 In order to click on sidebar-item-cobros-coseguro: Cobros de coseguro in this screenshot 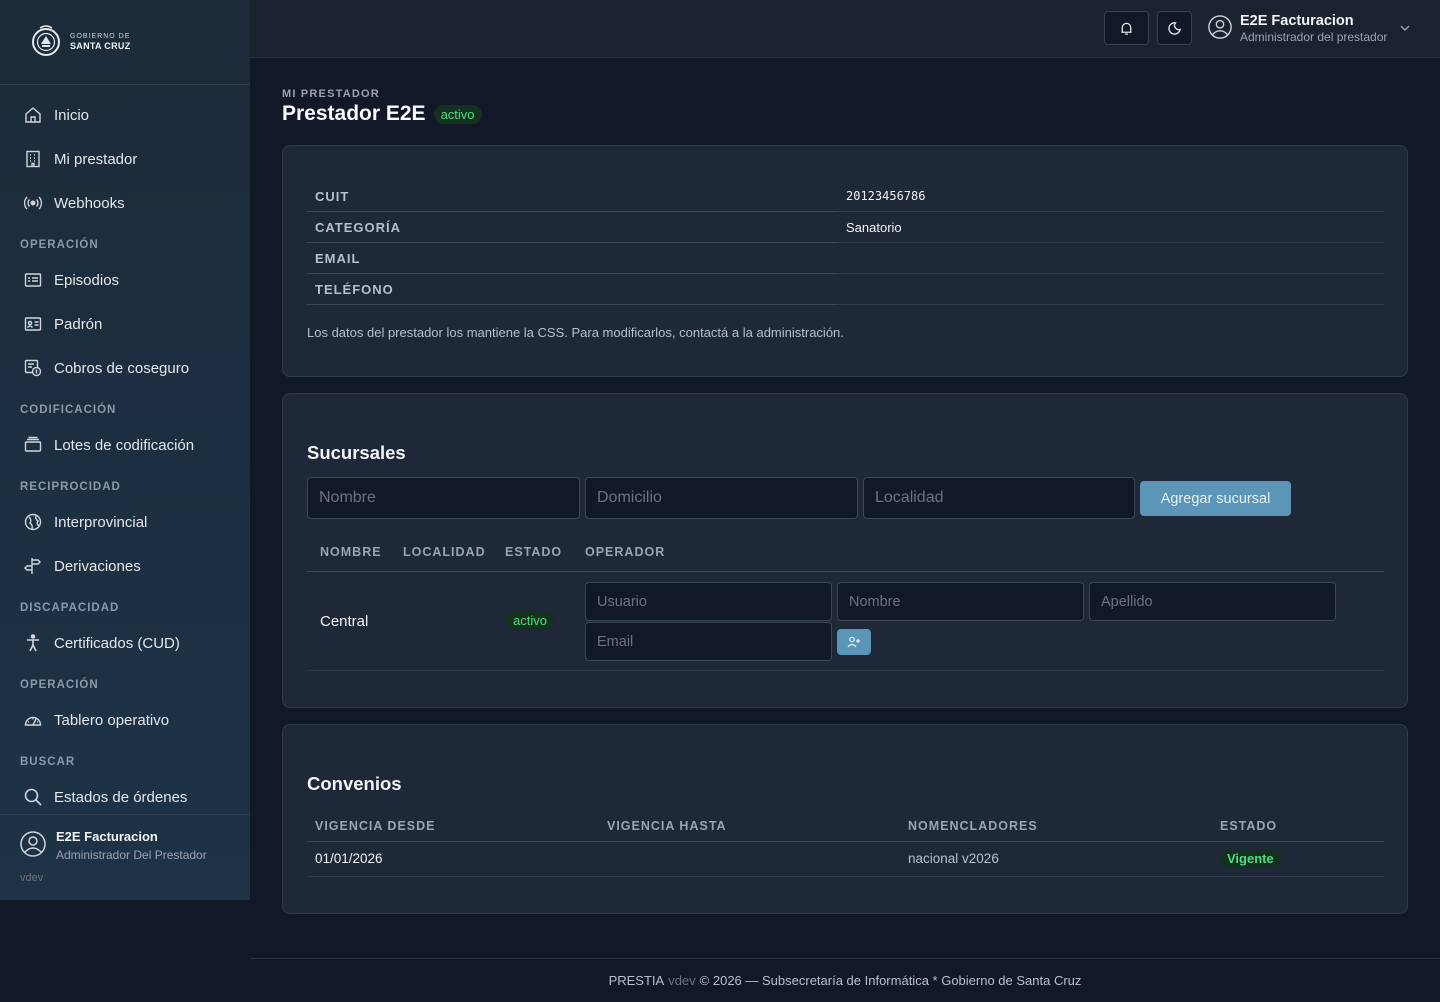, I will do `click(125, 368)`.